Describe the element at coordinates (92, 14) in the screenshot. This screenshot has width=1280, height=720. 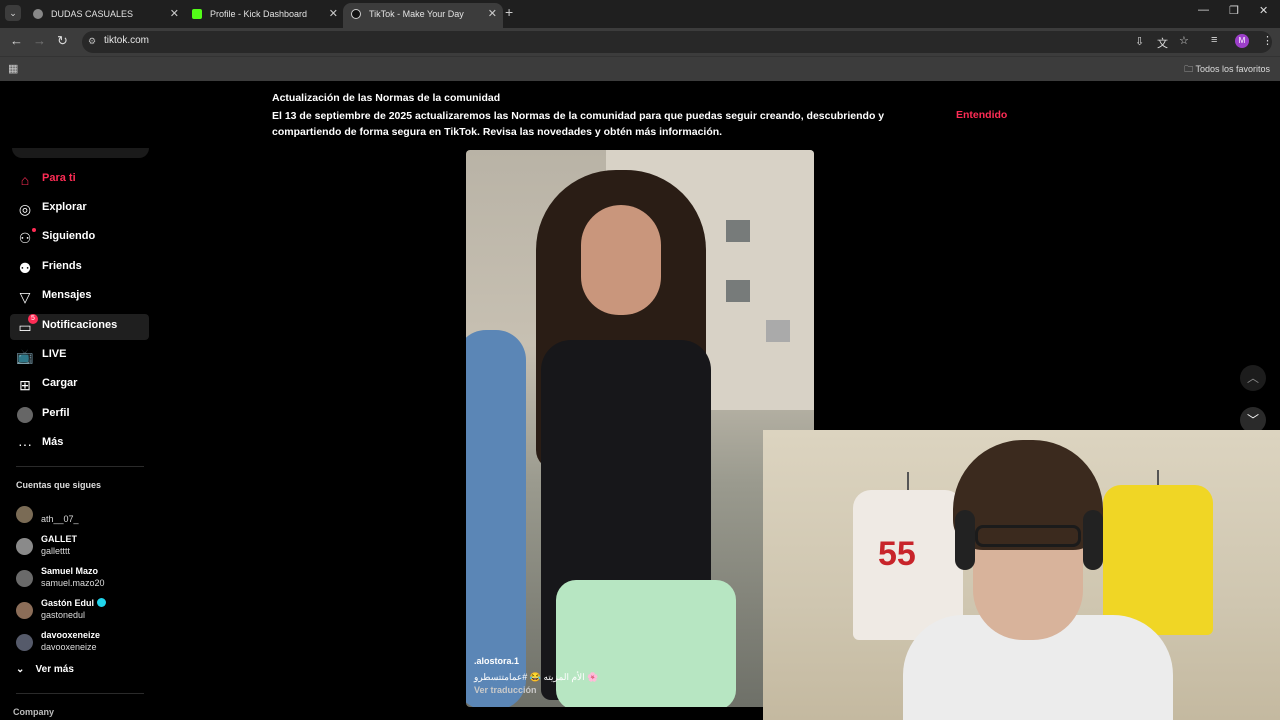
I see `tab-title: DUDAS CASUALES` at that location.